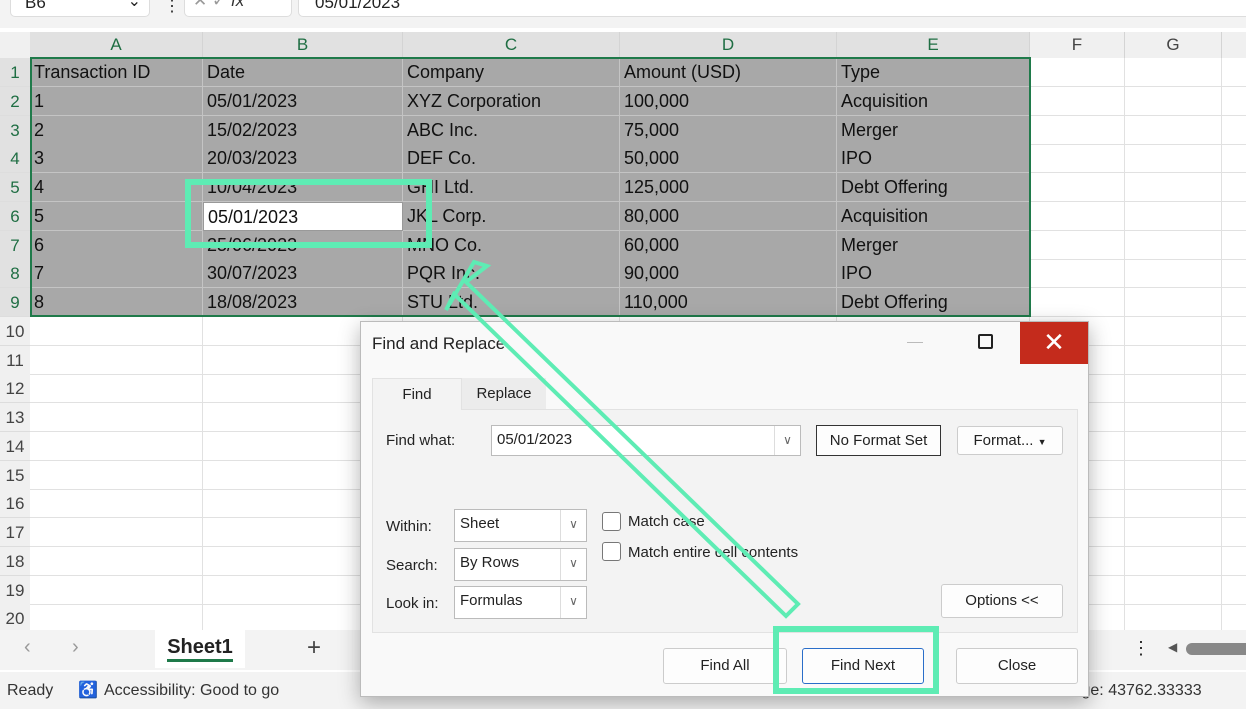  Describe the element at coordinates (728, 101) in the screenshot. I see `cell: 100,000` at that location.